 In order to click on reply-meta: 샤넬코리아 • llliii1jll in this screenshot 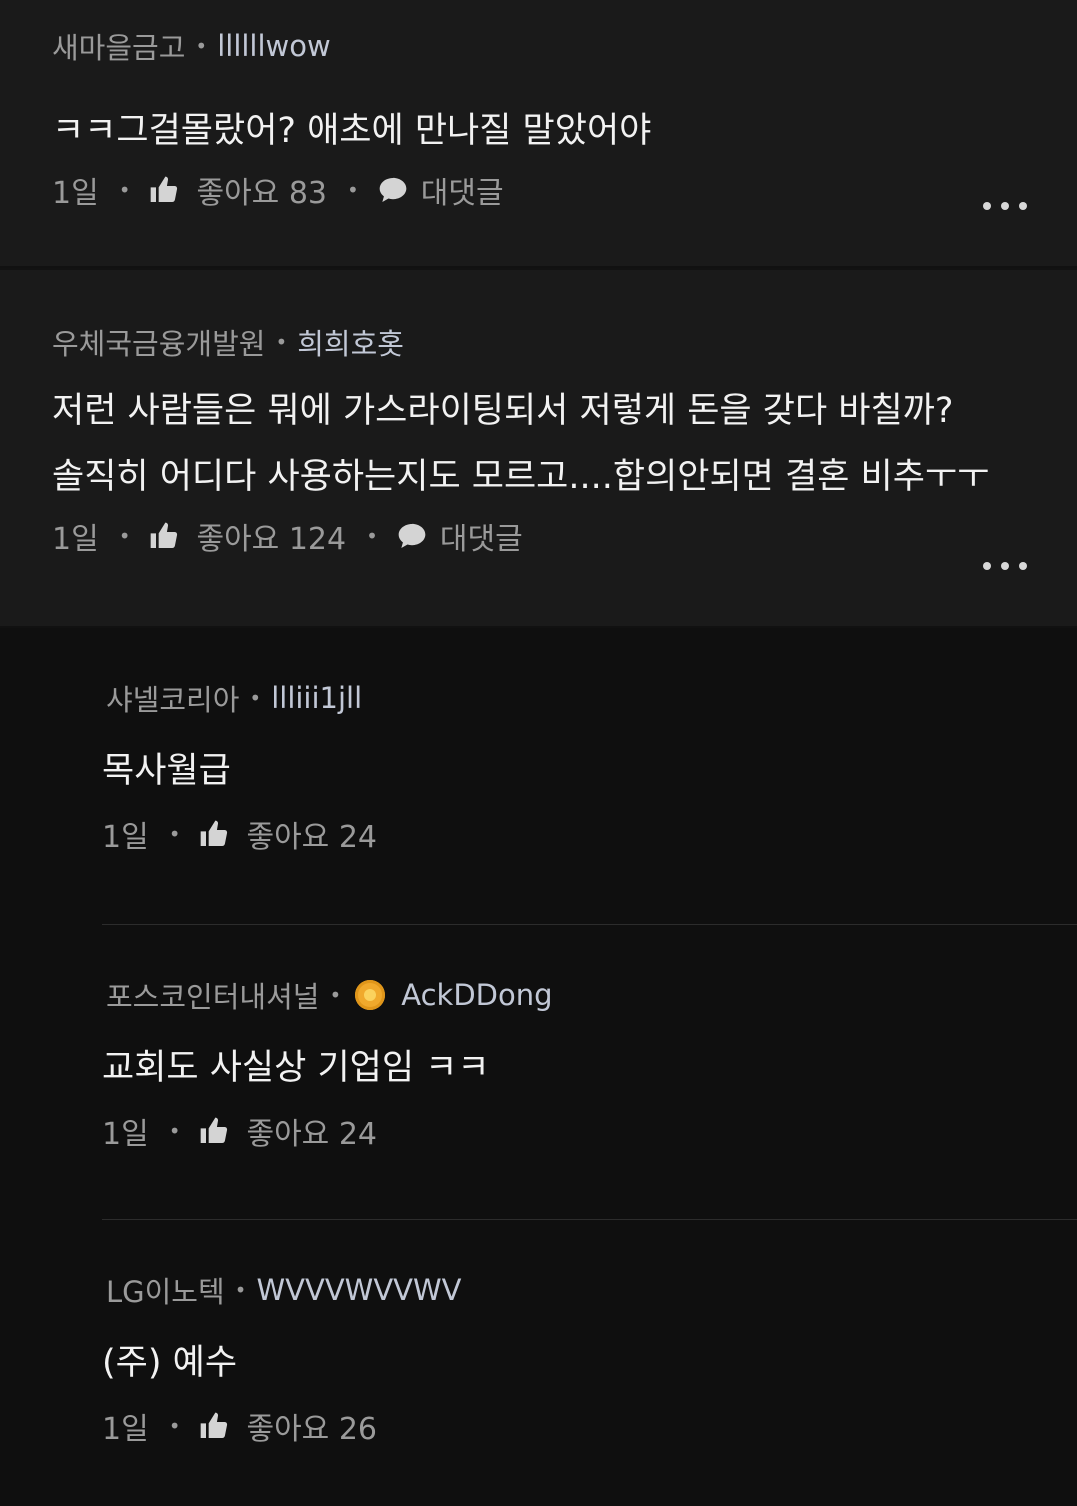, I will do `click(589, 698)`.